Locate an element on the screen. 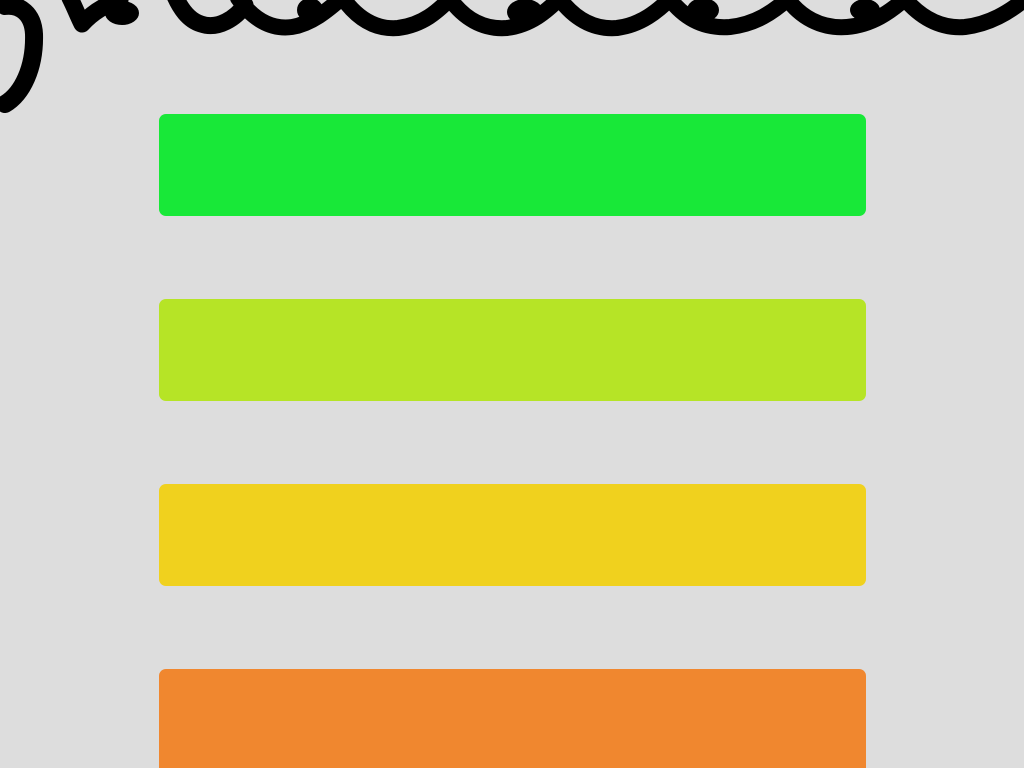  yellow-option is located at coordinates (512, 535).